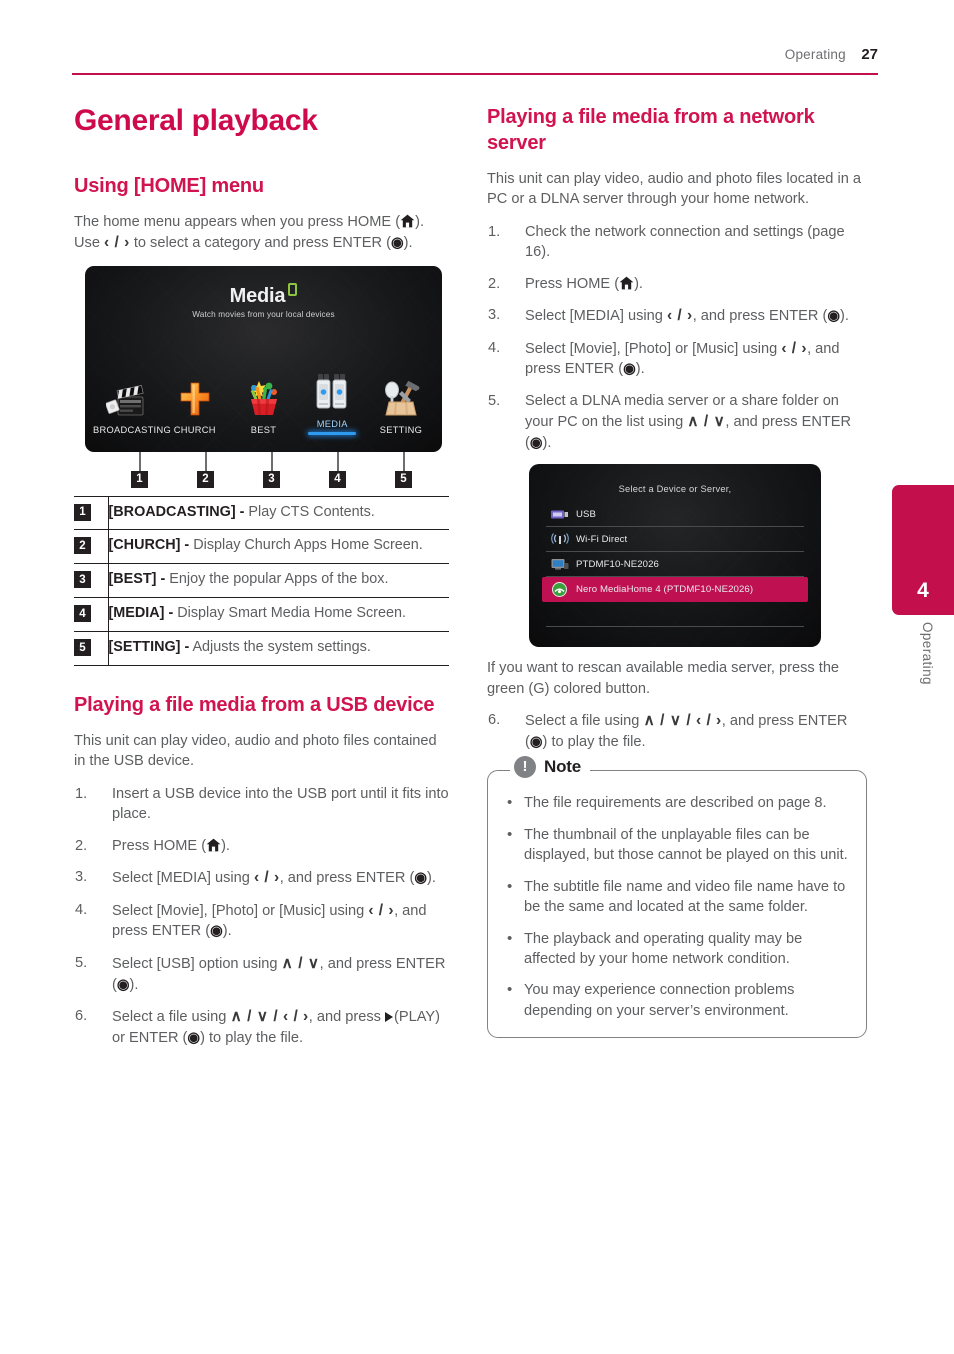 The height and width of the screenshot is (1354, 954). What do you see at coordinates (559, 514) in the screenshot?
I see `usb-plug-icon` at bounding box center [559, 514].